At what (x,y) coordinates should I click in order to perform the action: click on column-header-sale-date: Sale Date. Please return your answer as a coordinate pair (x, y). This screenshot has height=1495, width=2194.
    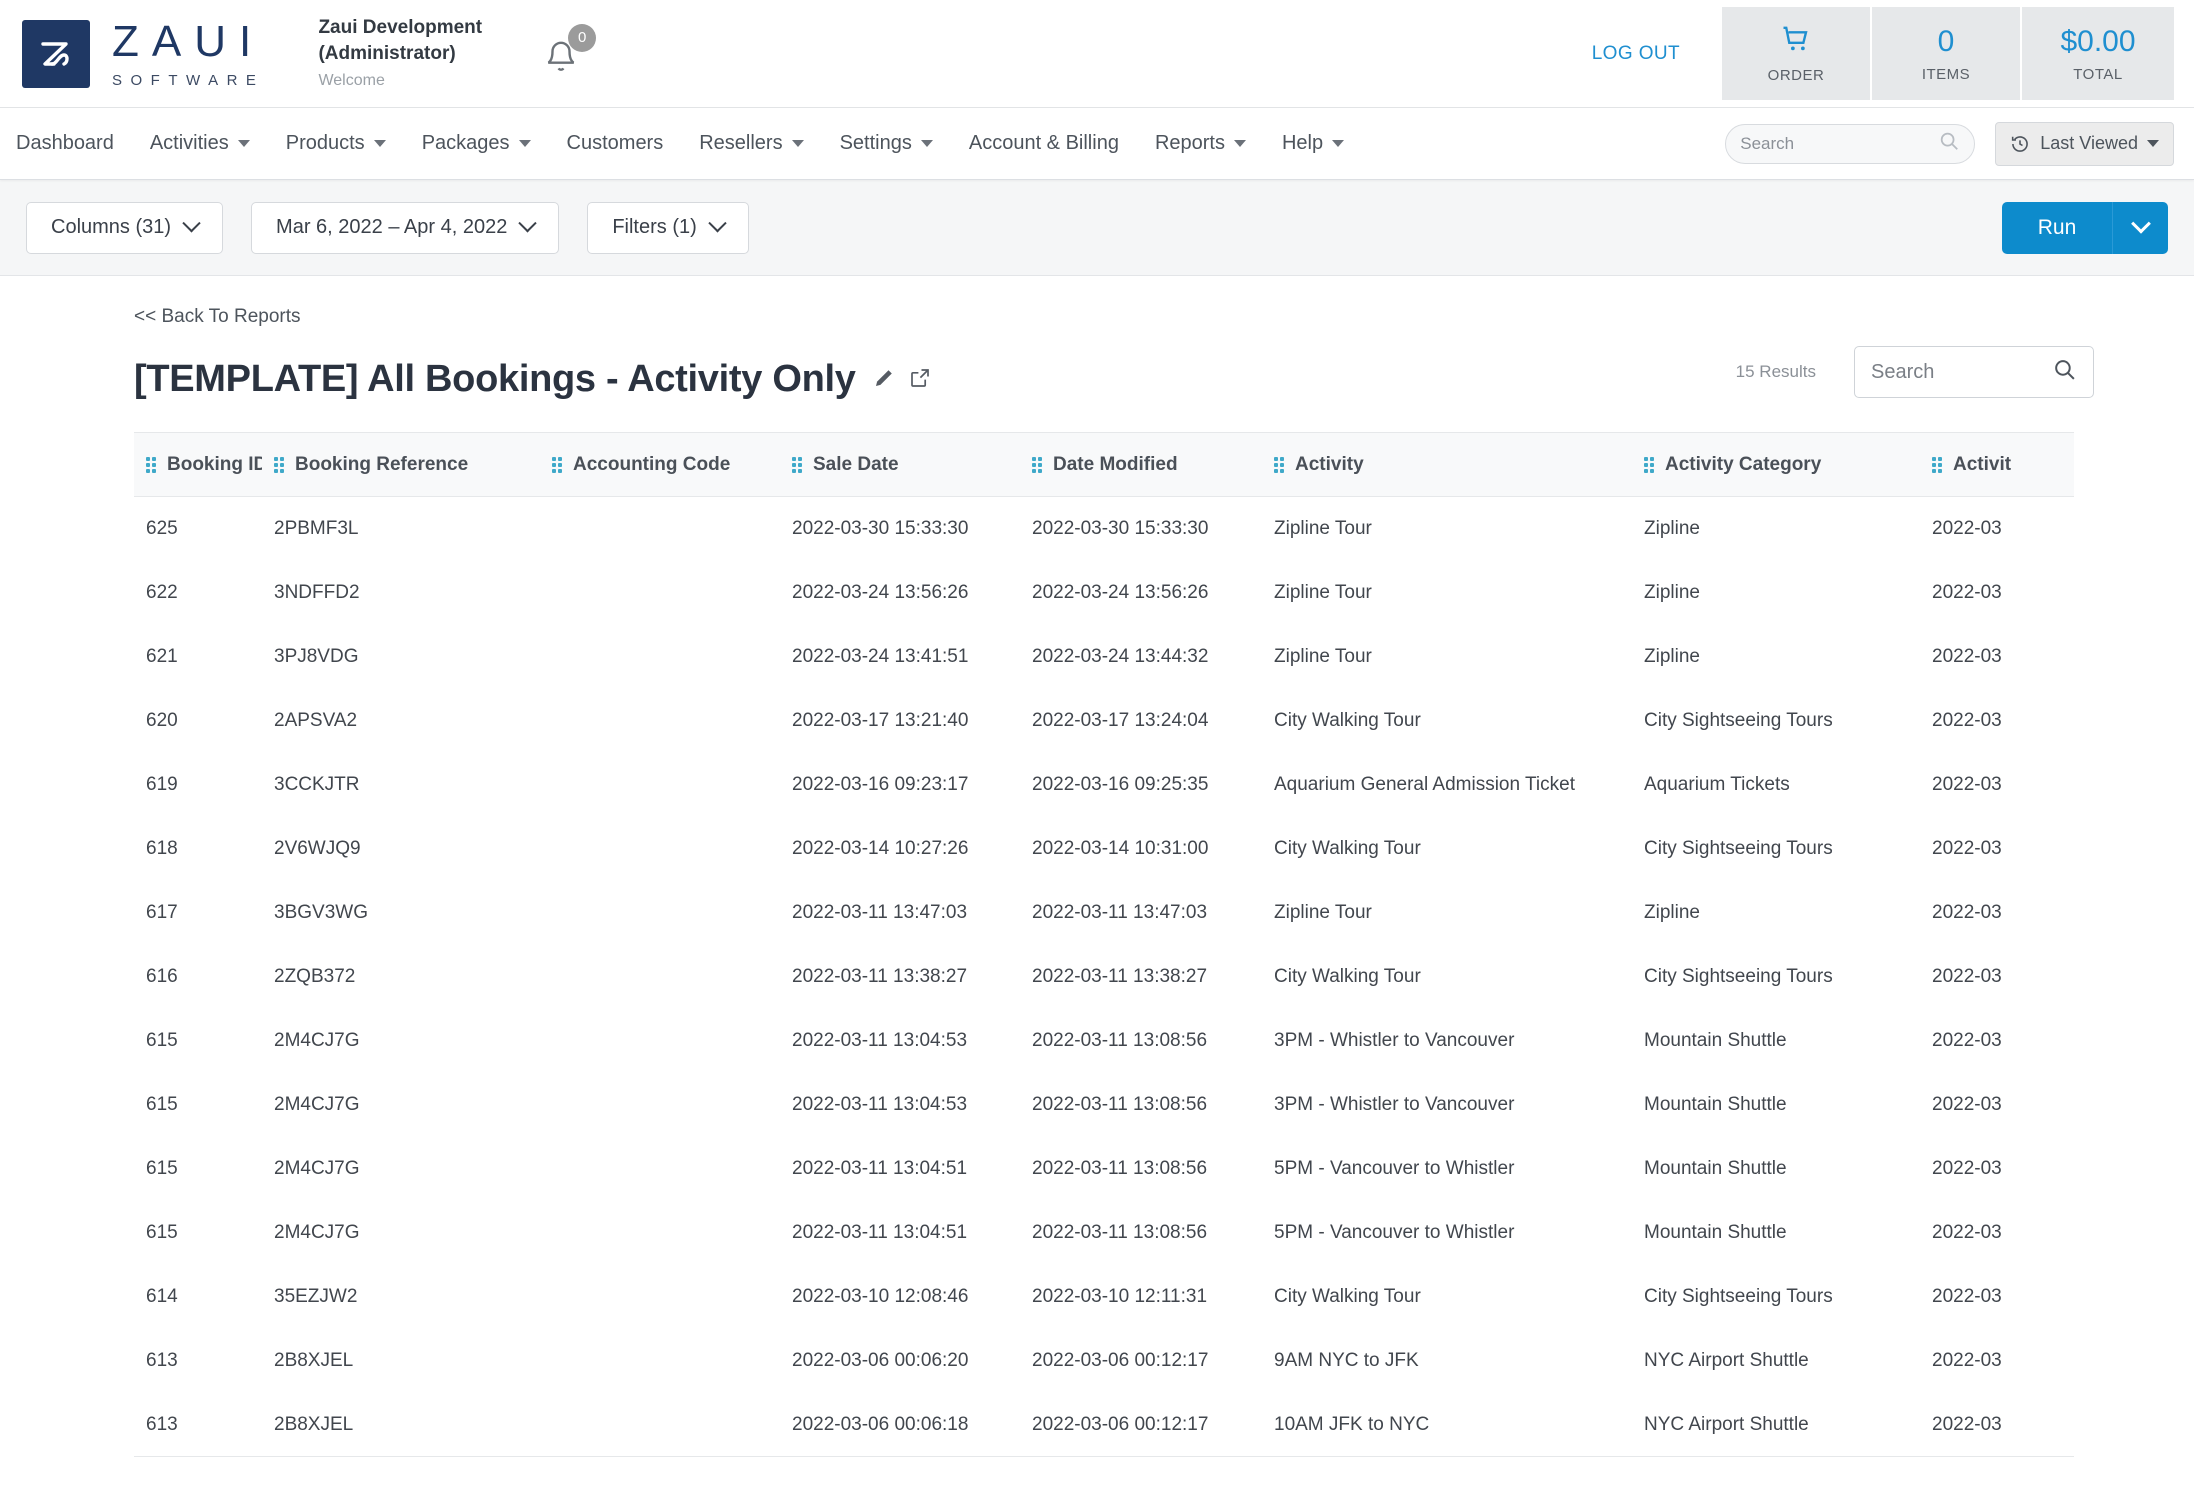
    Looking at the image, I should click on (900, 464).